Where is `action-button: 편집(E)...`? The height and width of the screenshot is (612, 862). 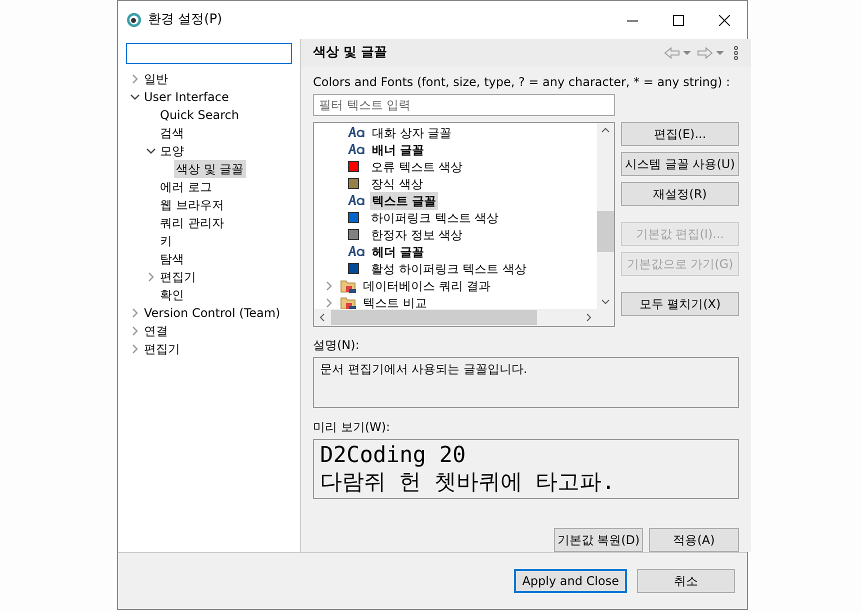
action-button: 편집(E)... is located at coordinates (680, 134).